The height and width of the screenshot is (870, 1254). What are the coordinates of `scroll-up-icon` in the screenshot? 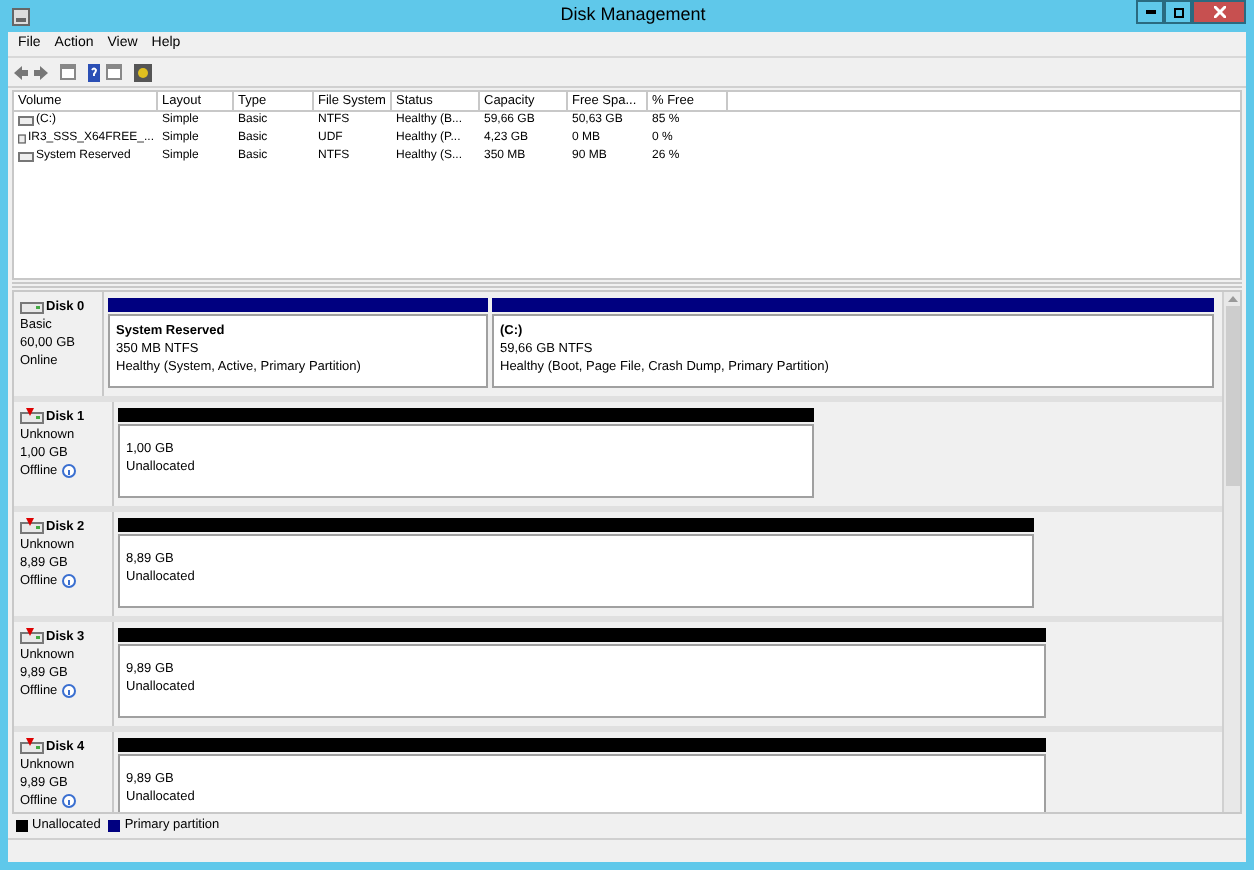 It's located at (1232, 299).